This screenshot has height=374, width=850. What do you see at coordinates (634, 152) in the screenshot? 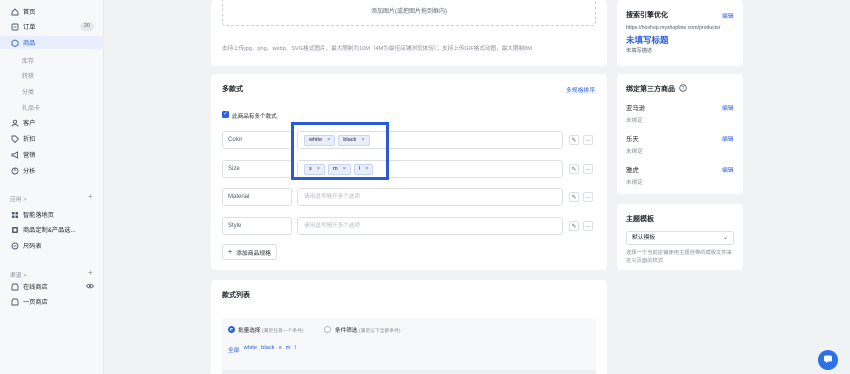
I see `rakuten-status: 未绑定` at bounding box center [634, 152].